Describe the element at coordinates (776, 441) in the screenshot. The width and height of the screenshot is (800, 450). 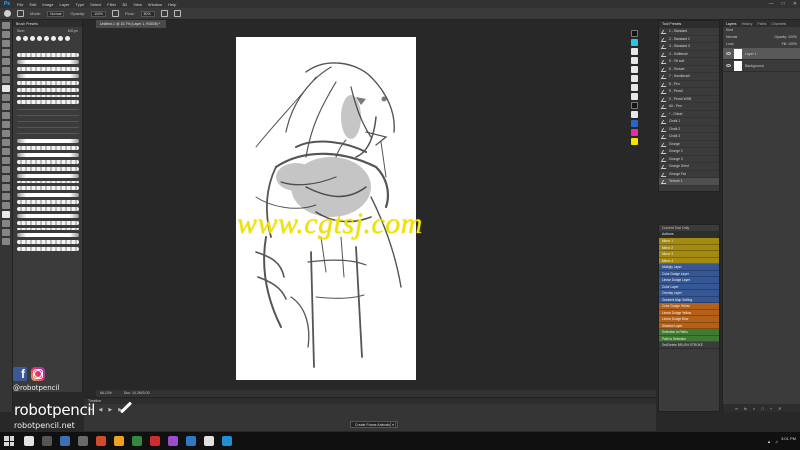
I see `volume-icon: ♫` at that location.